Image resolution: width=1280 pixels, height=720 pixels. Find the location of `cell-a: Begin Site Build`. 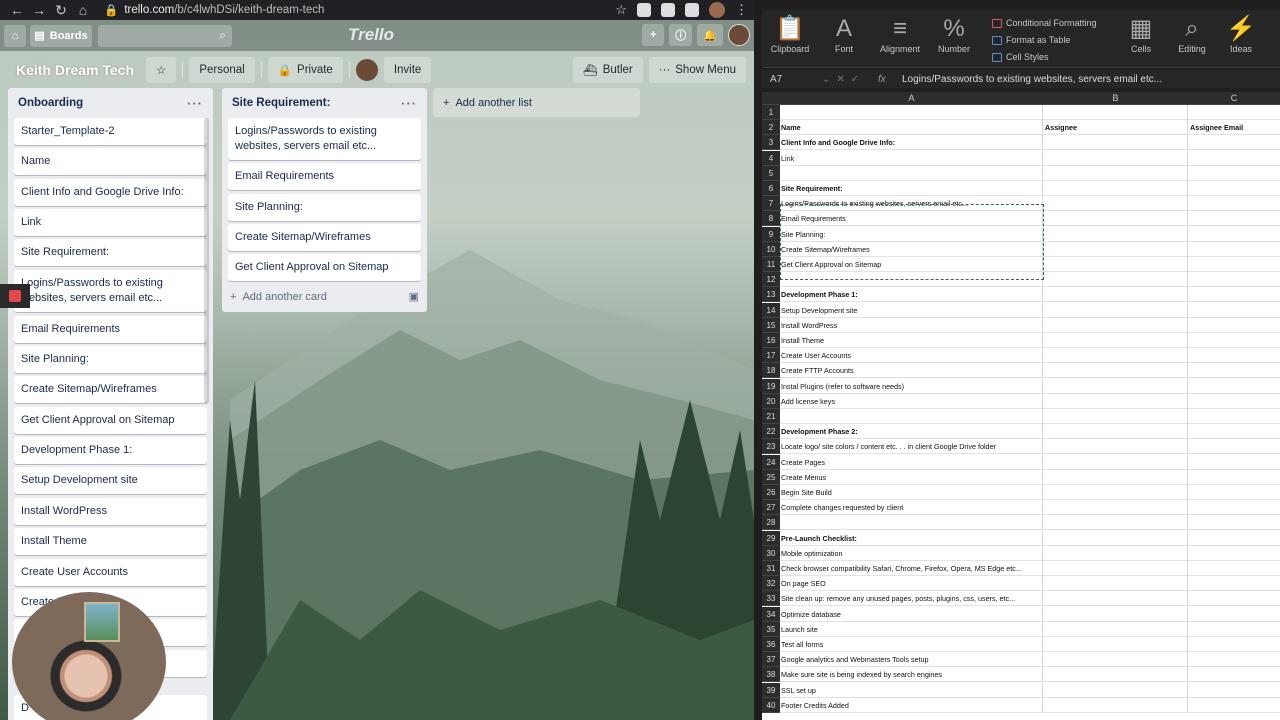

cell-a: Begin Site Build is located at coordinates (911, 492).